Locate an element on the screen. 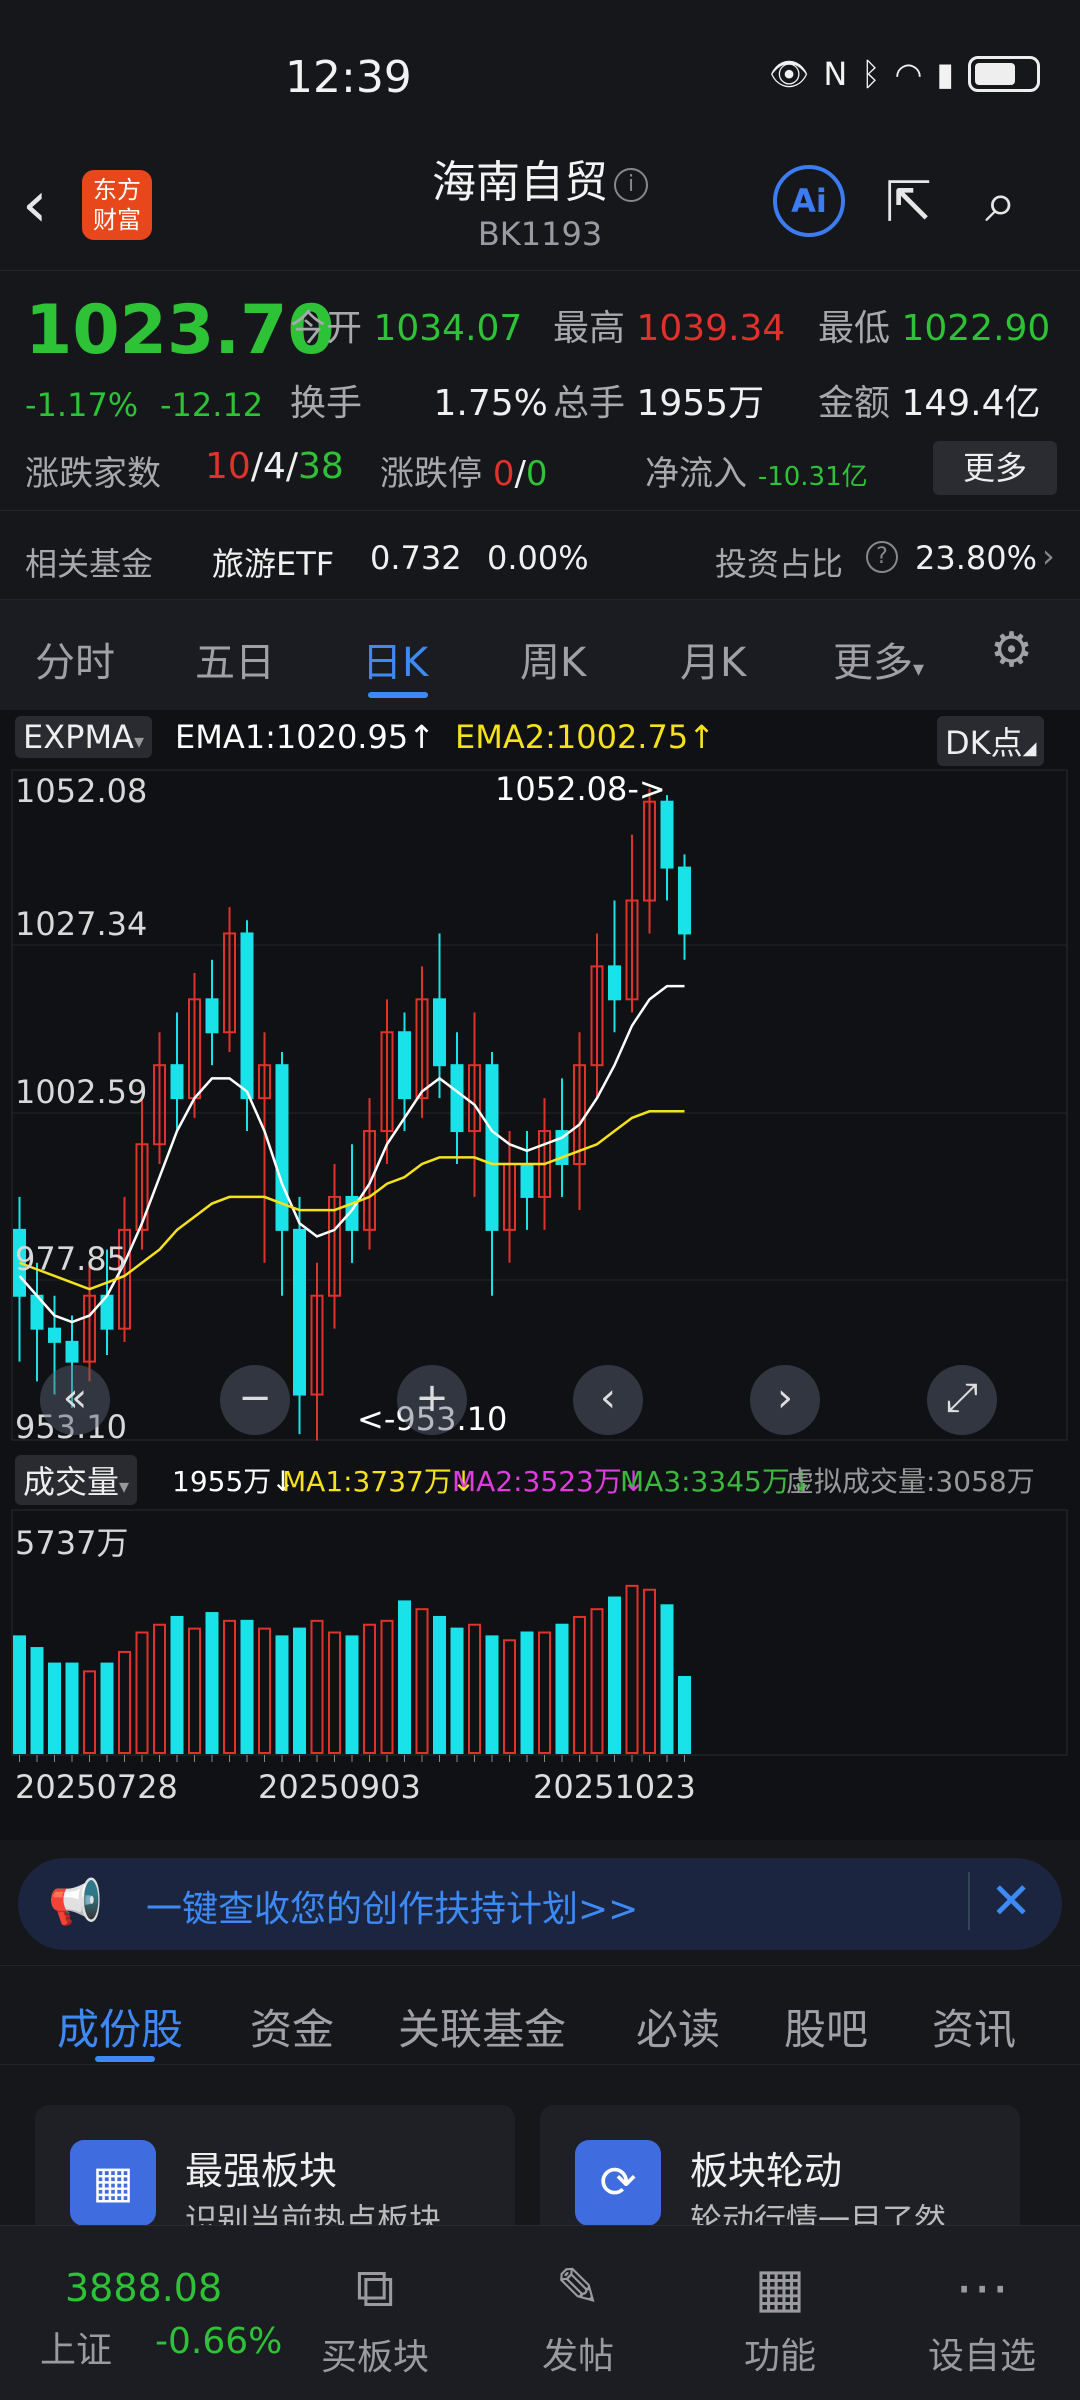 This screenshot has height=2400, width=1080. price-axis-label: 1027.34 is located at coordinates (81, 924).